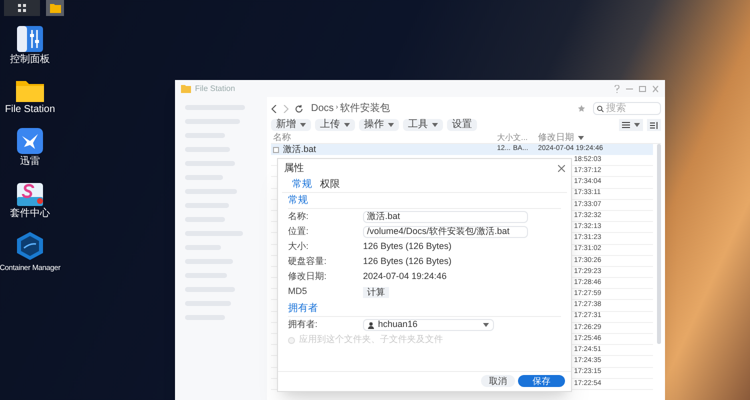 Image resolution: width=750 pixels, height=400 pixels. Describe the element at coordinates (631, 125) in the screenshot. I see `view-toggle-button` at that location.